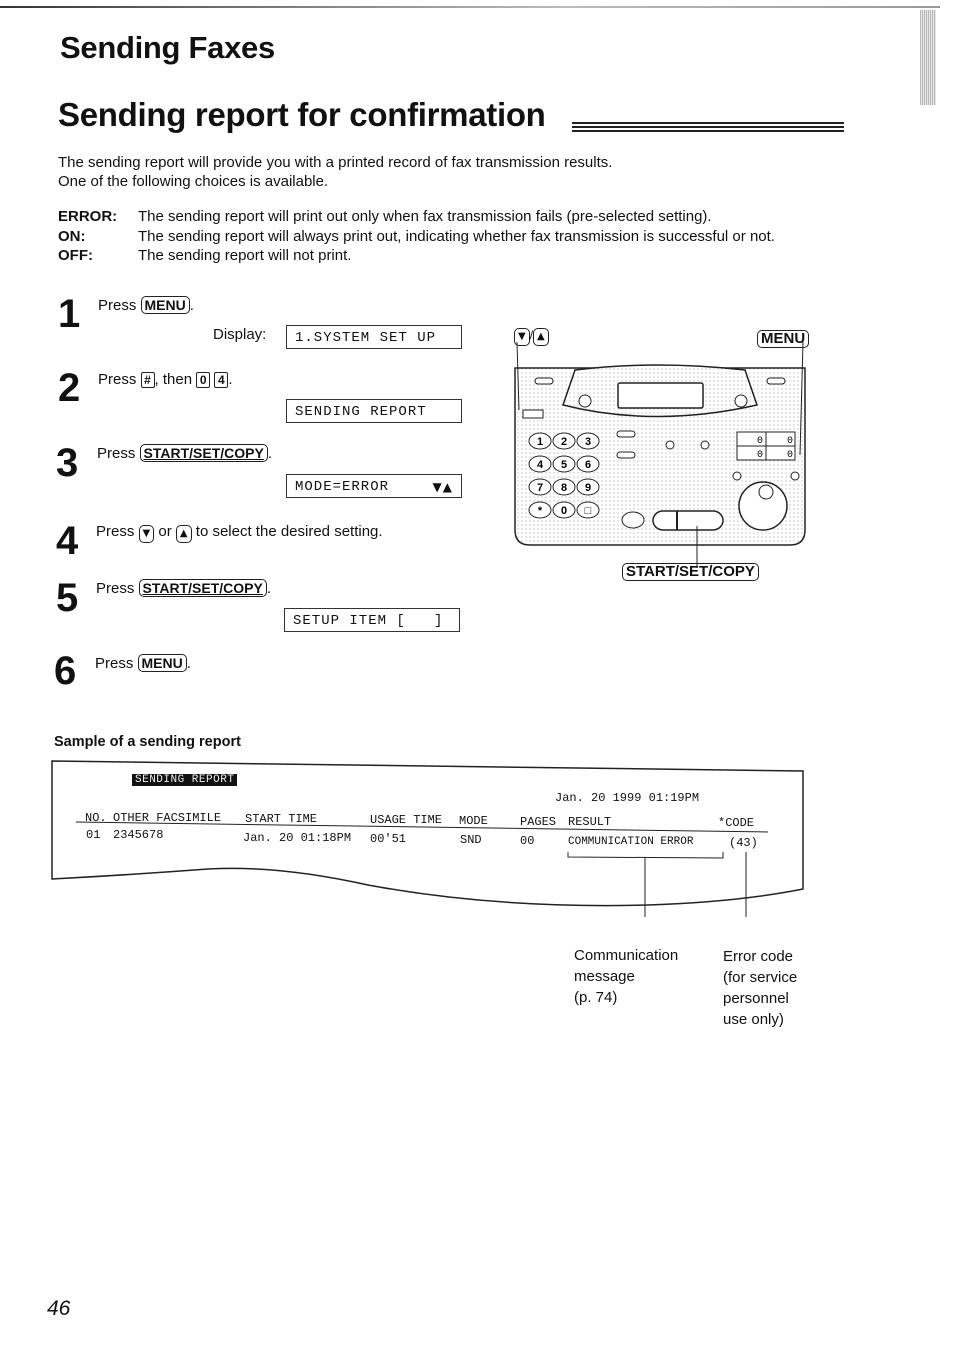 Image resolution: width=954 pixels, height=1349 pixels. I want to click on cell-start-time: Jan. 20 01:18PM, so click(297, 838).